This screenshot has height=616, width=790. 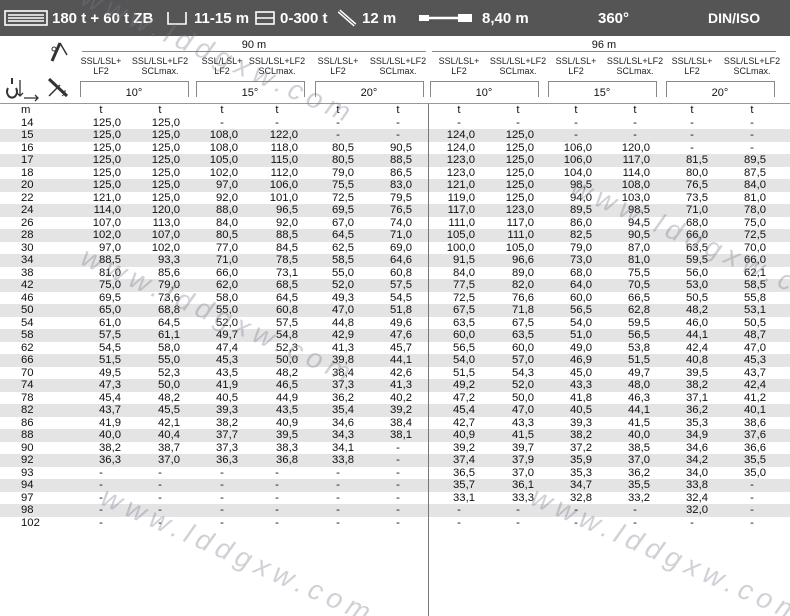 What do you see at coordinates (366, 18) in the screenshot?
I see `boom-spec: 12 m` at bounding box center [366, 18].